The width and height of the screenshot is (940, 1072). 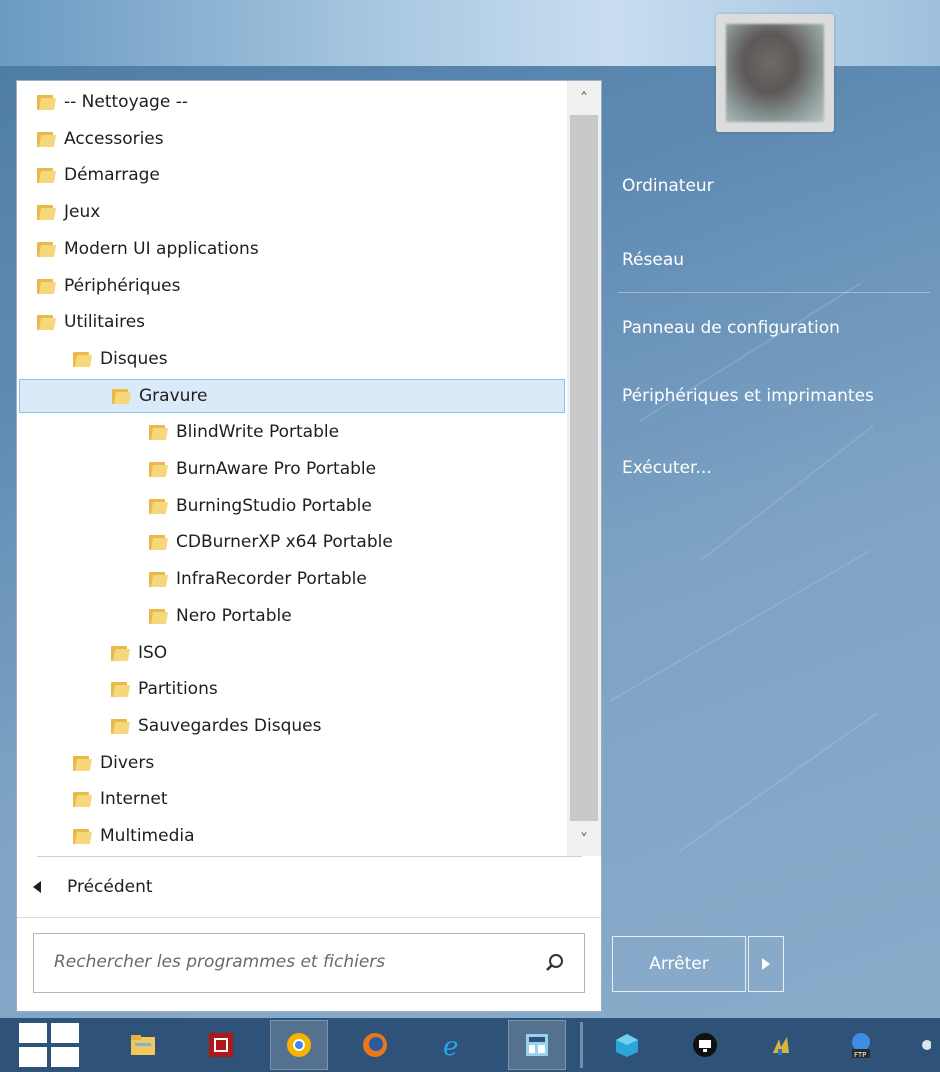 I want to click on scroll-thumb, so click(x=584, y=468).